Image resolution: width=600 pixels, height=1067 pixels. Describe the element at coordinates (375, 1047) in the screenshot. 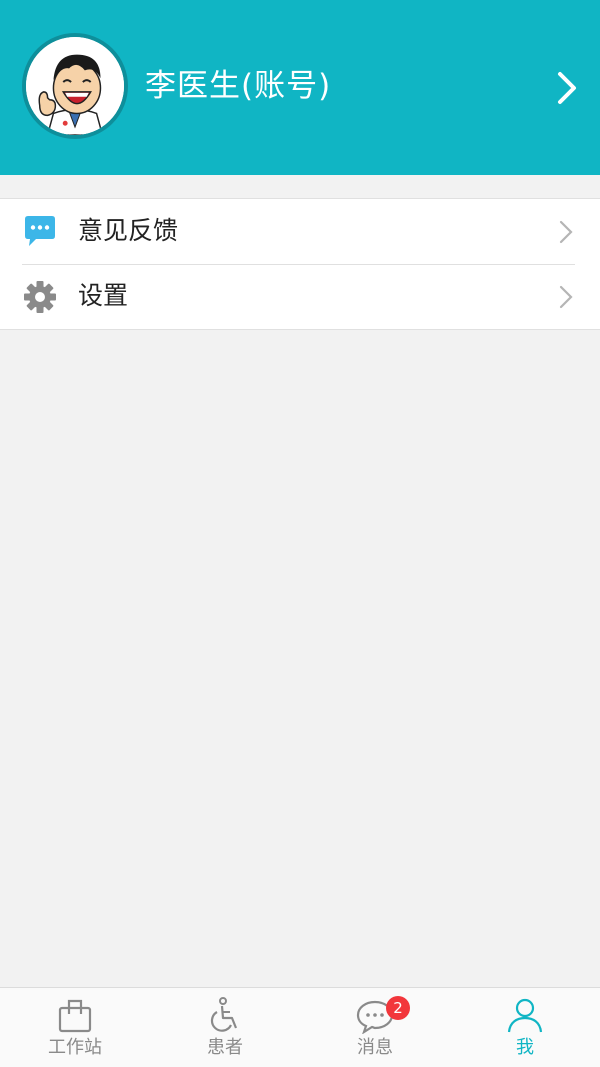

I see `tab-label: 消息` at that location.